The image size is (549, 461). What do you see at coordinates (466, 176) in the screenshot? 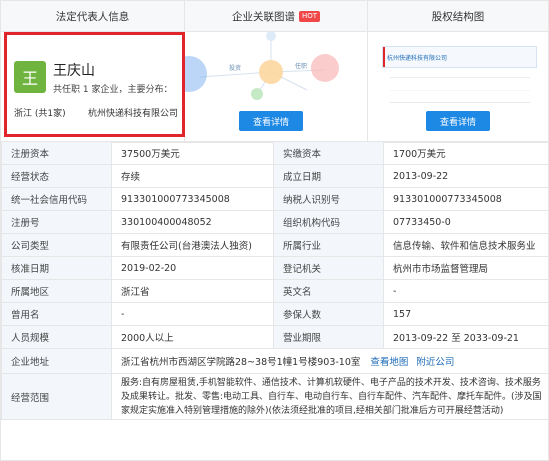
I see `field-value: 2013-09-22` at bounding box center [466, 176].